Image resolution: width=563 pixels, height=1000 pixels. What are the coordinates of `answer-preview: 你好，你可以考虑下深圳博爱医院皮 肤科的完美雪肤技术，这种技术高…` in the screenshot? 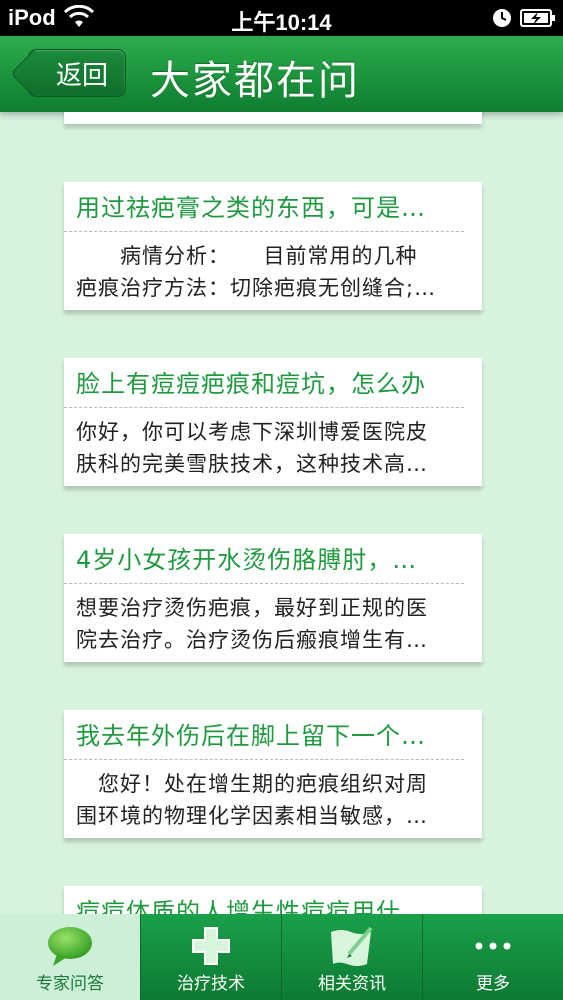 It's located at (273, 447).